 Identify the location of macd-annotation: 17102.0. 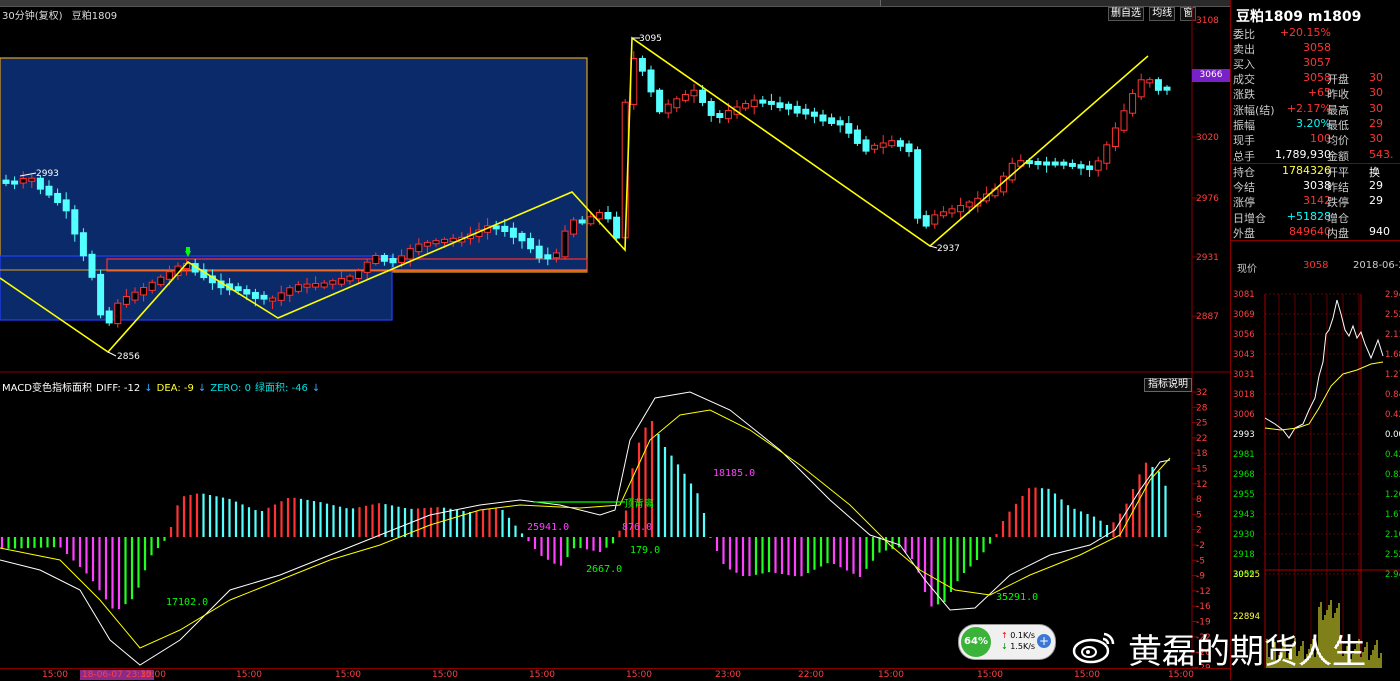
(187, 602).